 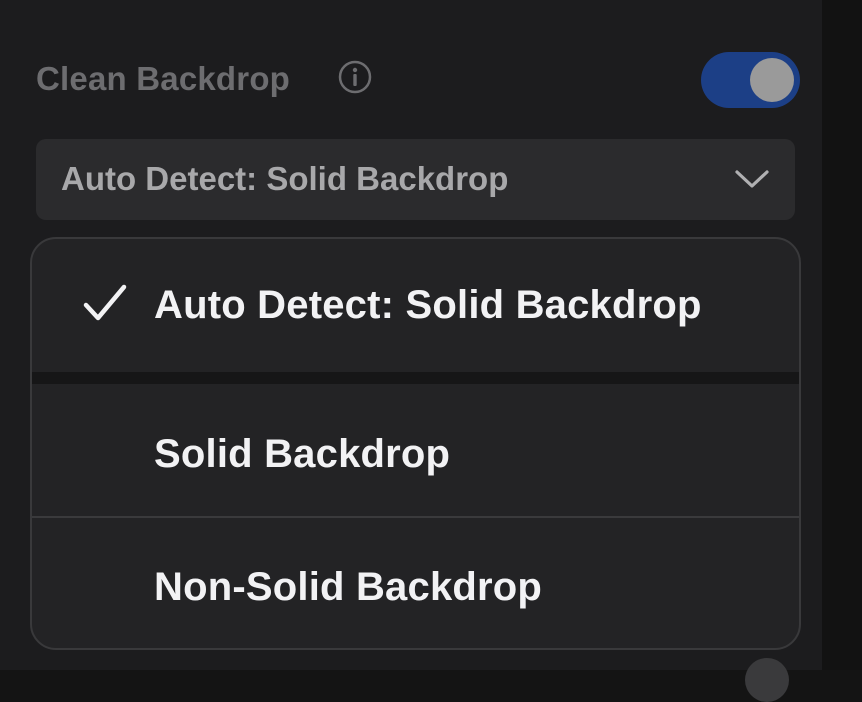 What do you see at coordinates (842, 335) in the screenshot?
I see `panel-edge` at bounding box center [842, 335].